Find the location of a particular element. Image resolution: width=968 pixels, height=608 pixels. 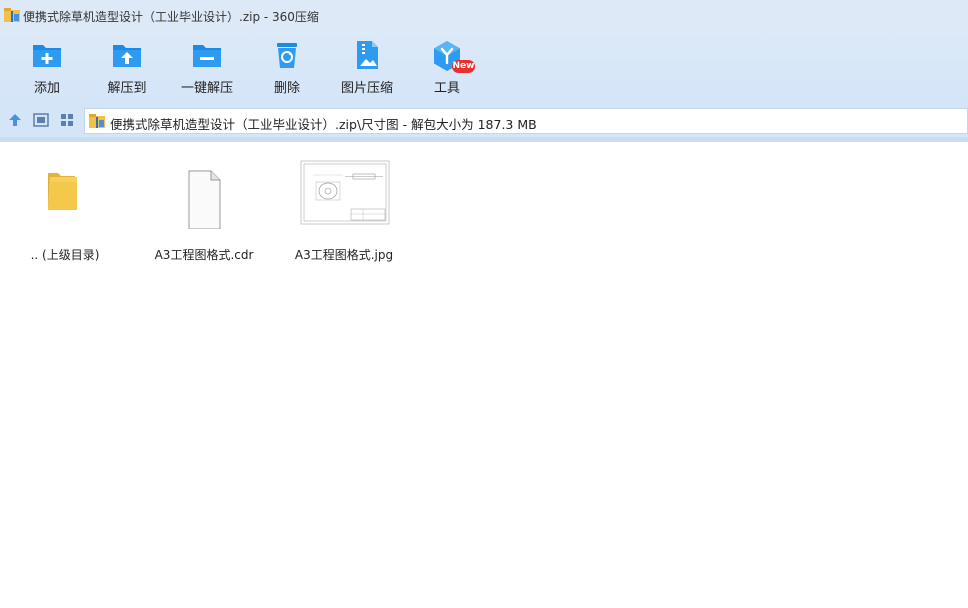

list-item-cdr: A3工程图格式.cdr is located at coordinates (204, 217).